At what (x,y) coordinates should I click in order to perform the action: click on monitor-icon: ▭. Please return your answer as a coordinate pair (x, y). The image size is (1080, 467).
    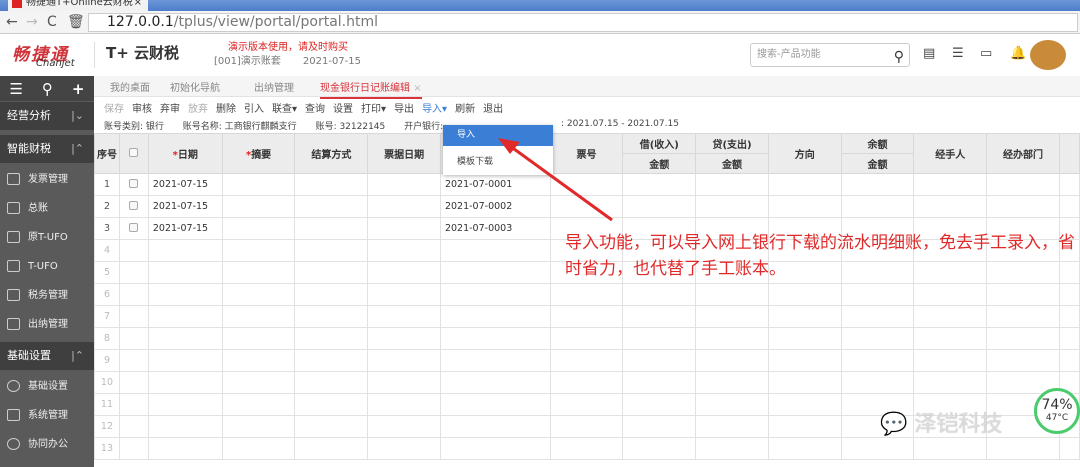
    Looking at the image, I should click on (986, 53).